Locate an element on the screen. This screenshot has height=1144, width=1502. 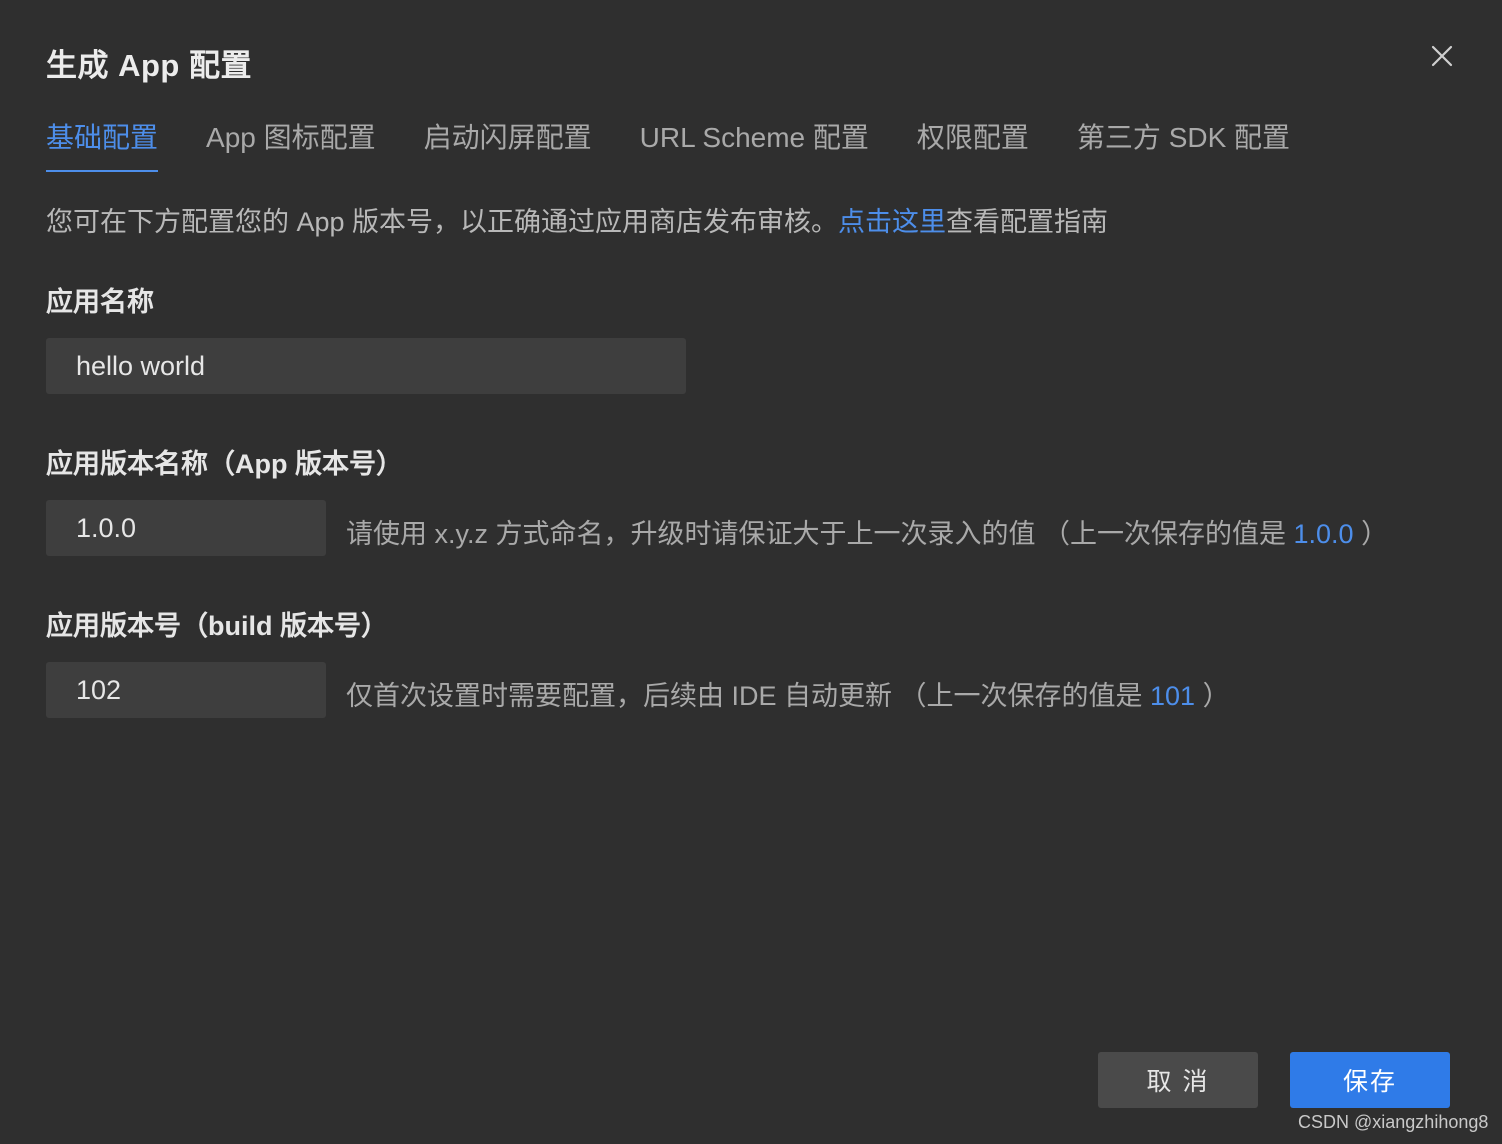
tab-splash-config: 启动闪屏配置 is located at coordinates (508, 145).